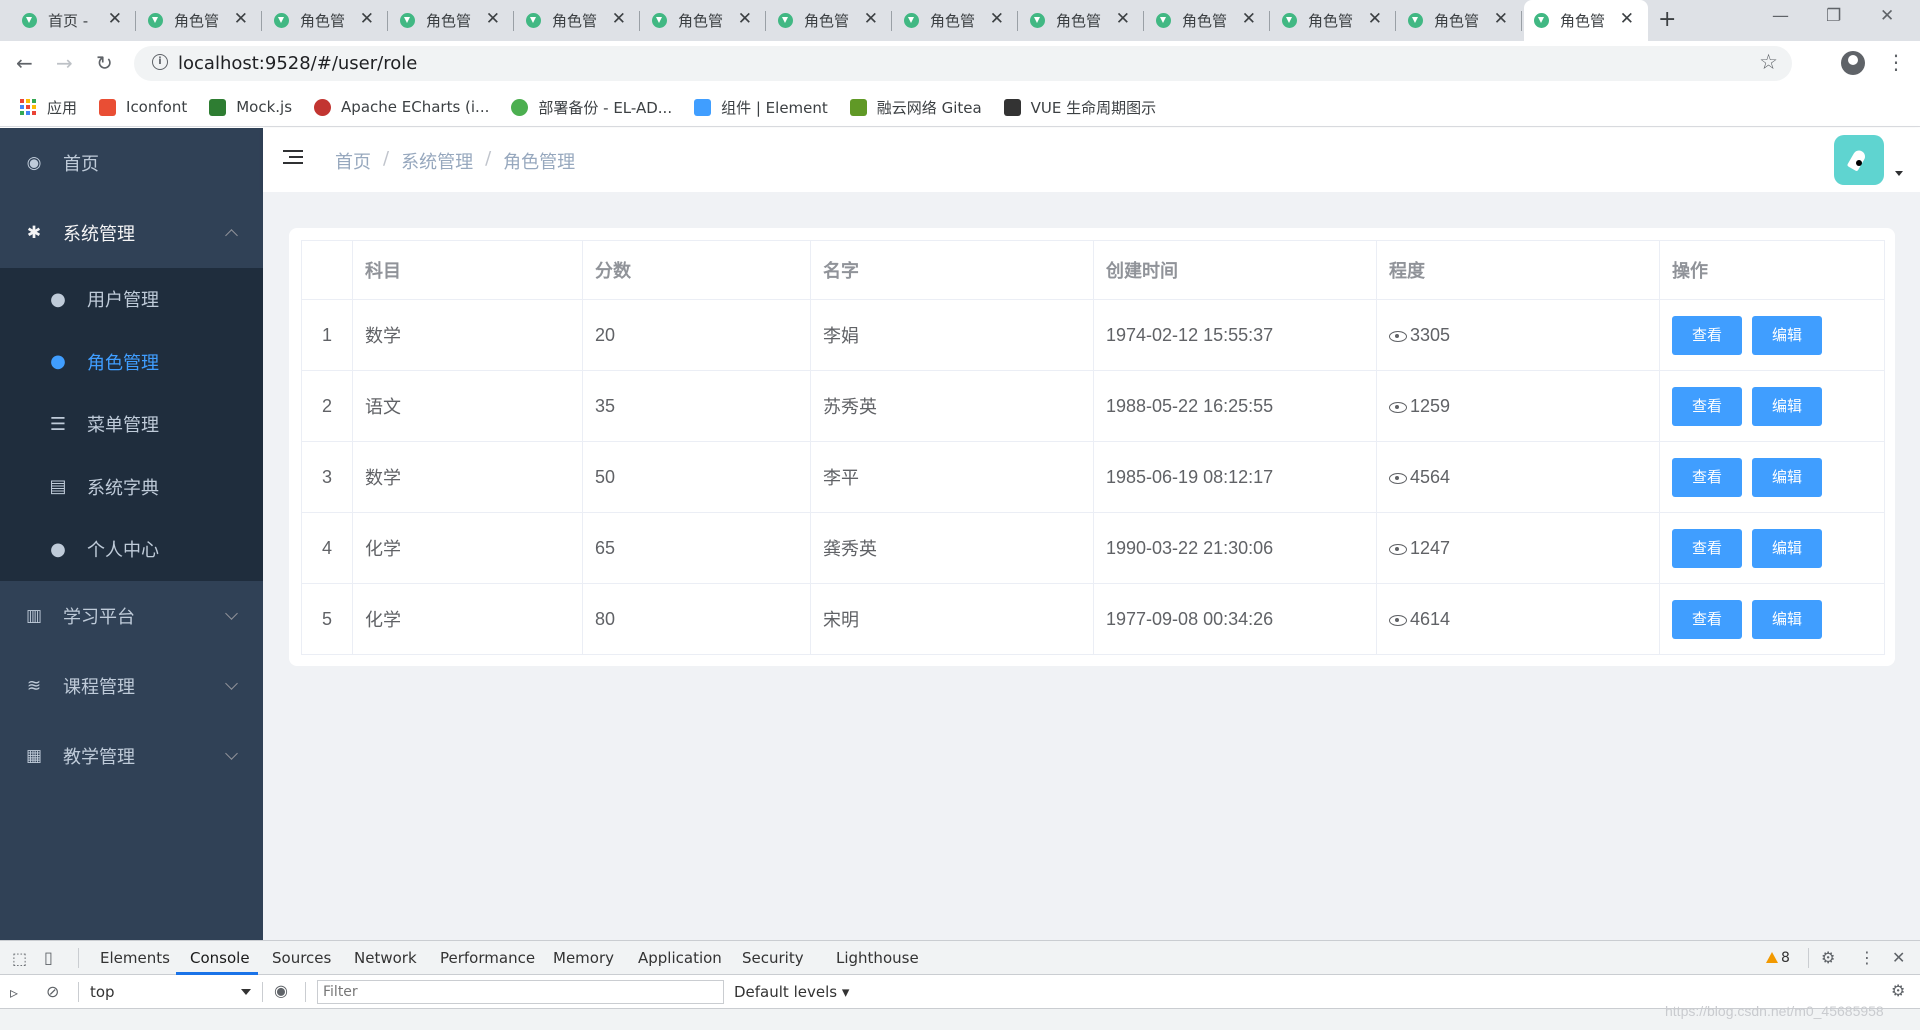  What do you see at coordinates (385, 958) in the screenshot?
I see `devtools-tab: Network` at bounding box center [385, 958].